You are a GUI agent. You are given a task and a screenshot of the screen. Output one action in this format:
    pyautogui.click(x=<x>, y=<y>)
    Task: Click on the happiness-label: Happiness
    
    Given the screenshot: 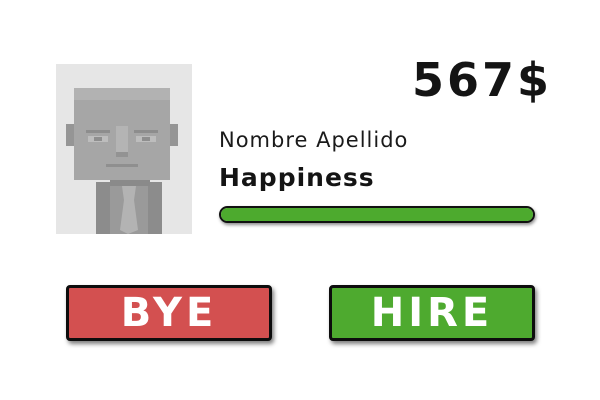 What is the action you would take?
    pyautogui.click(x=297, y=177)
    